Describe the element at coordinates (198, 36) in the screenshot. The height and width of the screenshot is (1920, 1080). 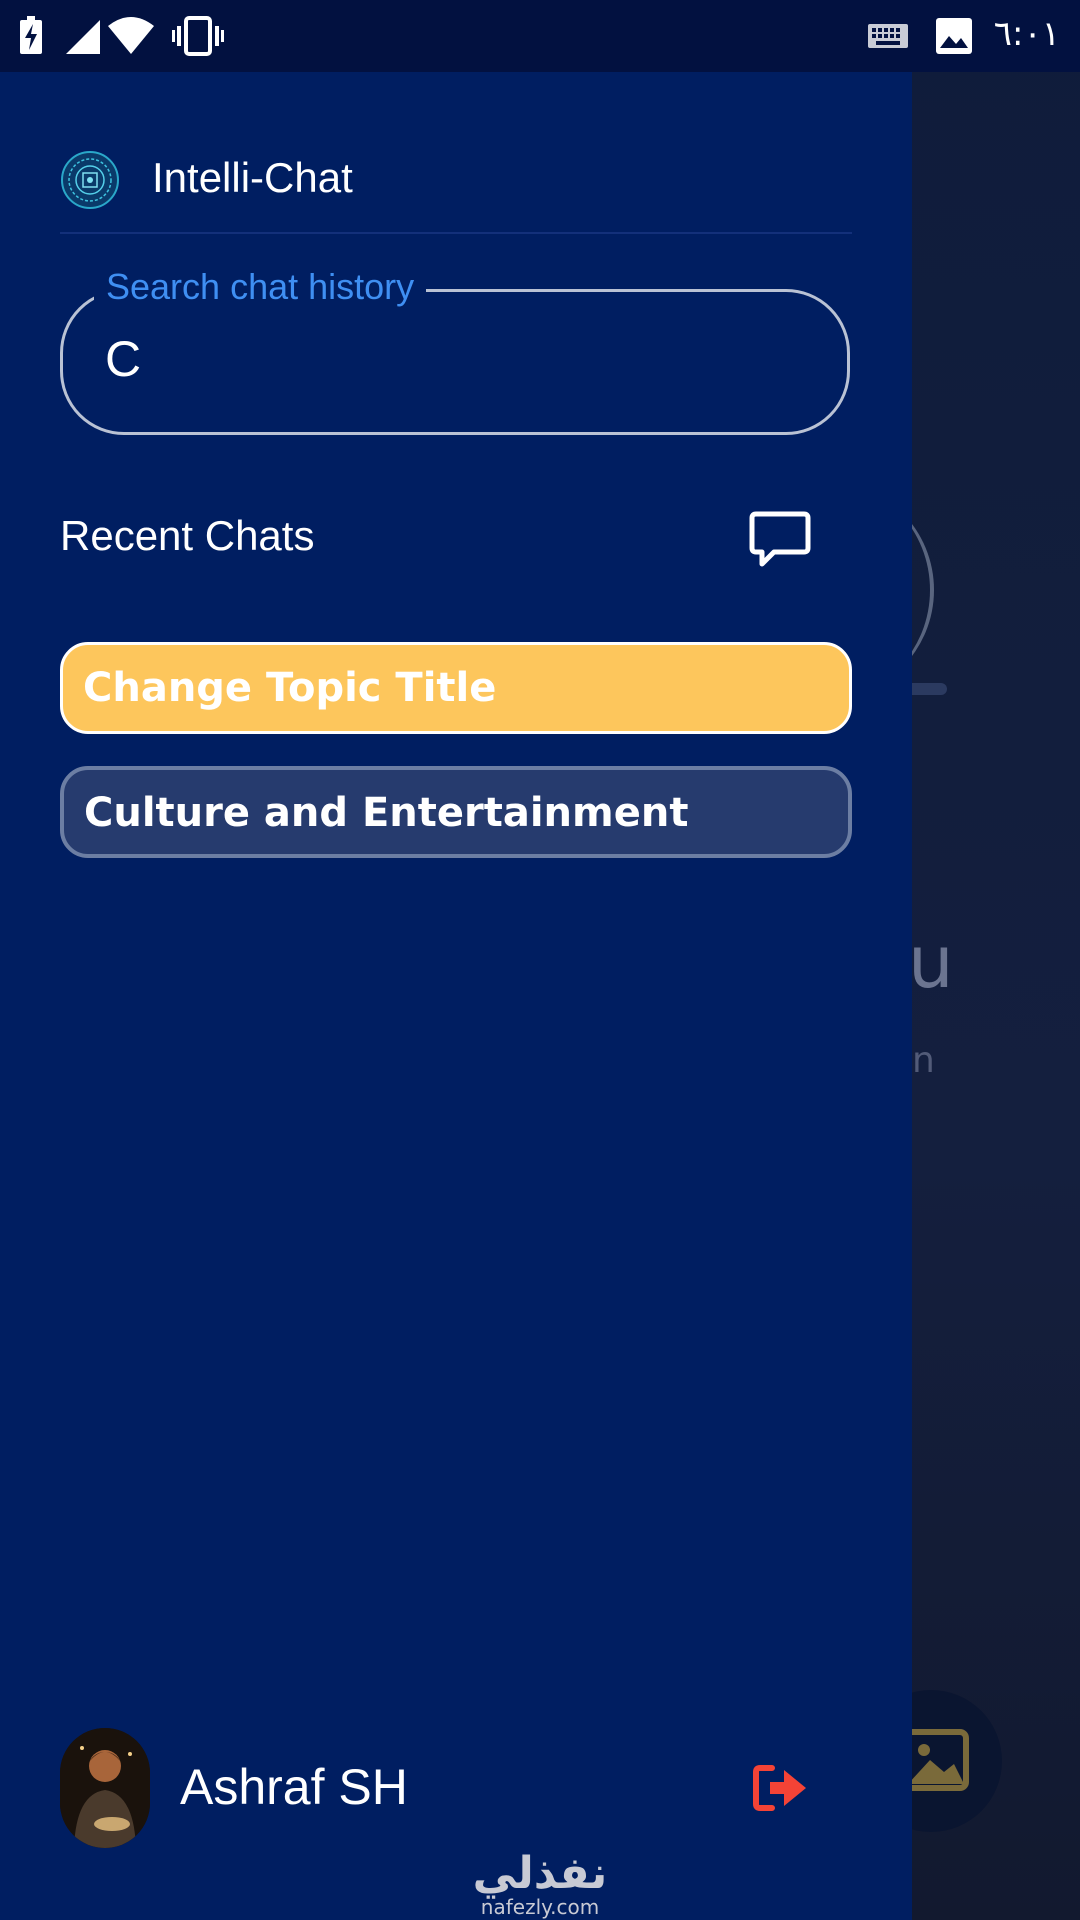
I see `vibrate-icon` at that location.